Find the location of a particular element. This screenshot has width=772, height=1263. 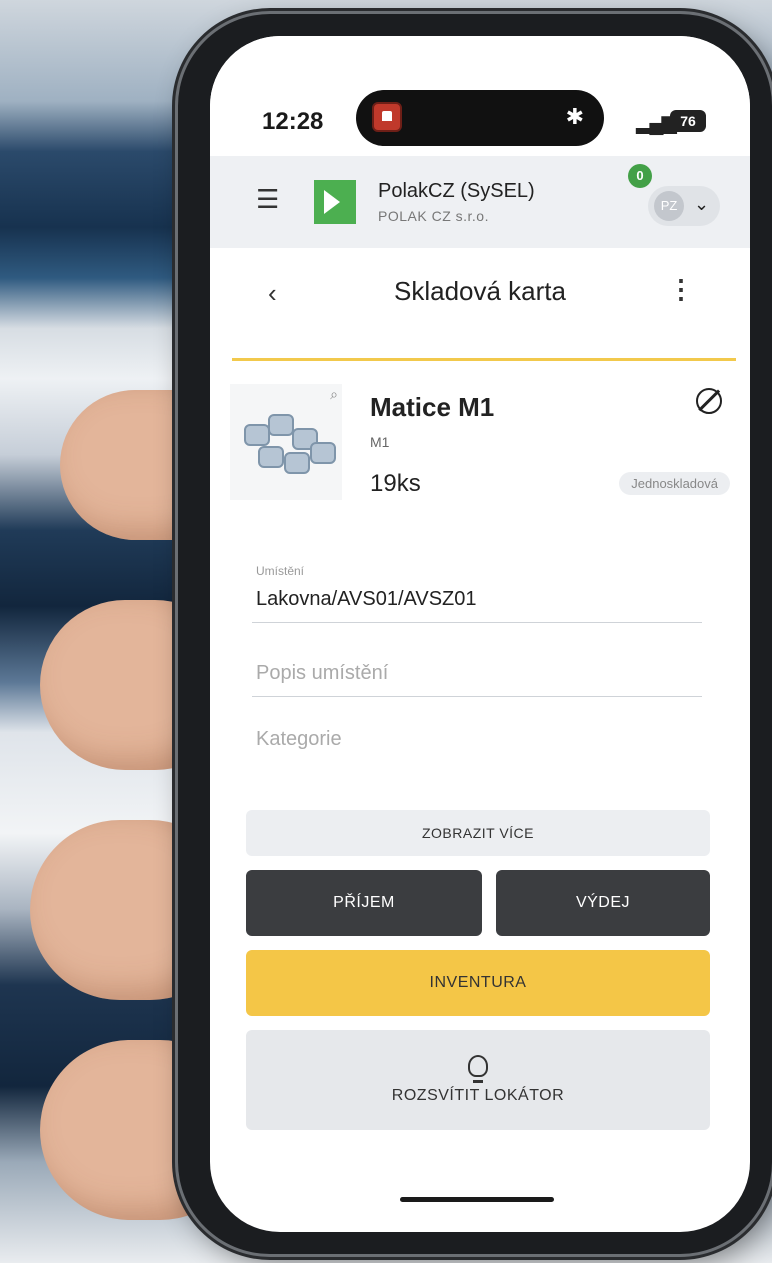

company-logo is located at coordinates (335, 202).